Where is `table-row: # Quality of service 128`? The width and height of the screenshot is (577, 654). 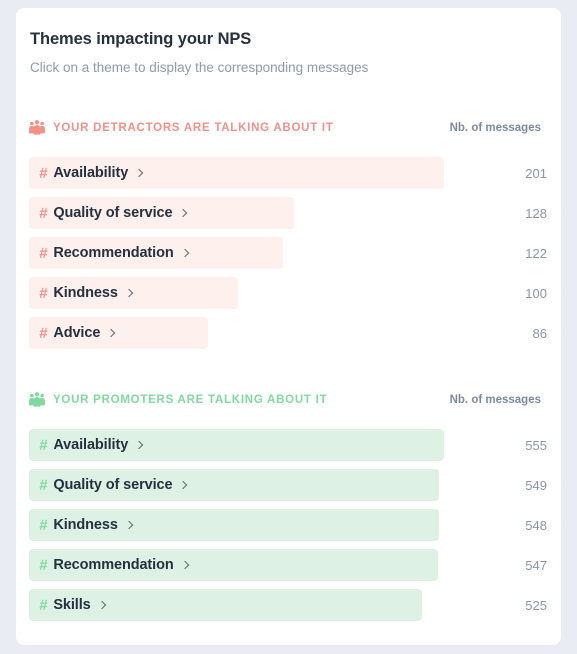 table-row: # Quality of service 128 is located at coordinates (288, 213).